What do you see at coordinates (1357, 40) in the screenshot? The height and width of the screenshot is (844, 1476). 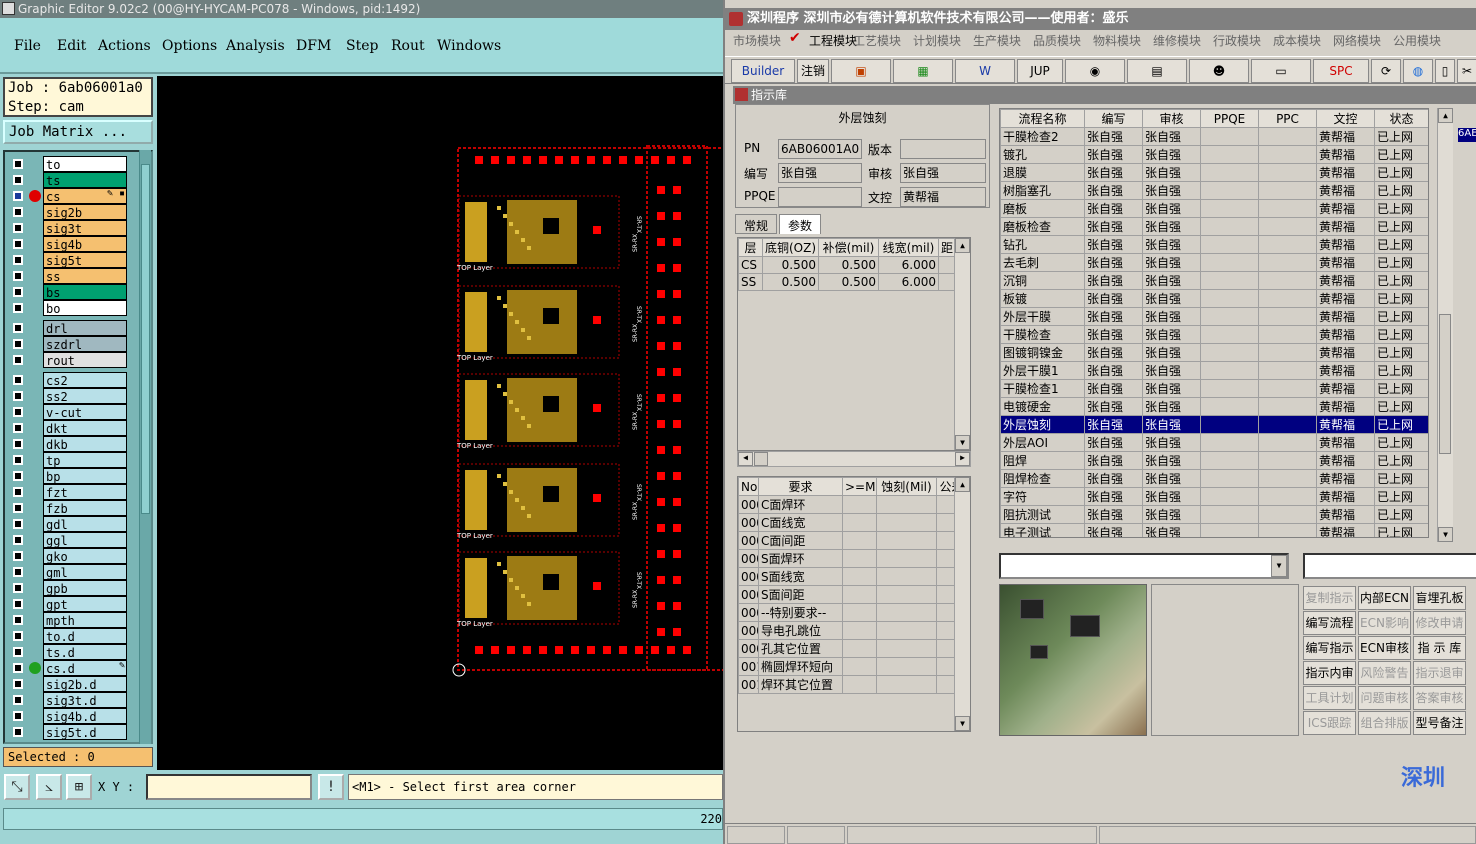 I see `module-10: 网络模块` at bounding box center [1357, 40].